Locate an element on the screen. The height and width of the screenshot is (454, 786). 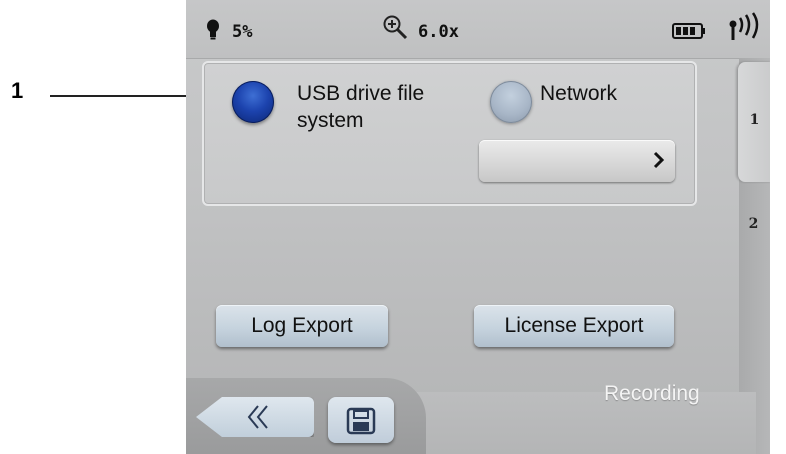
network-radio-button is located at coordinates (511, 102).